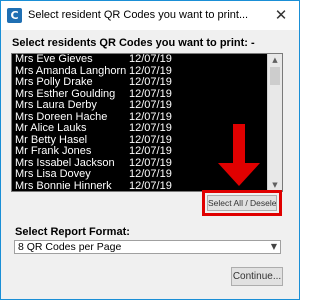 This screenshot has width=320, height=300. I want to click on annotation-arrow-head, so click(239, 174).